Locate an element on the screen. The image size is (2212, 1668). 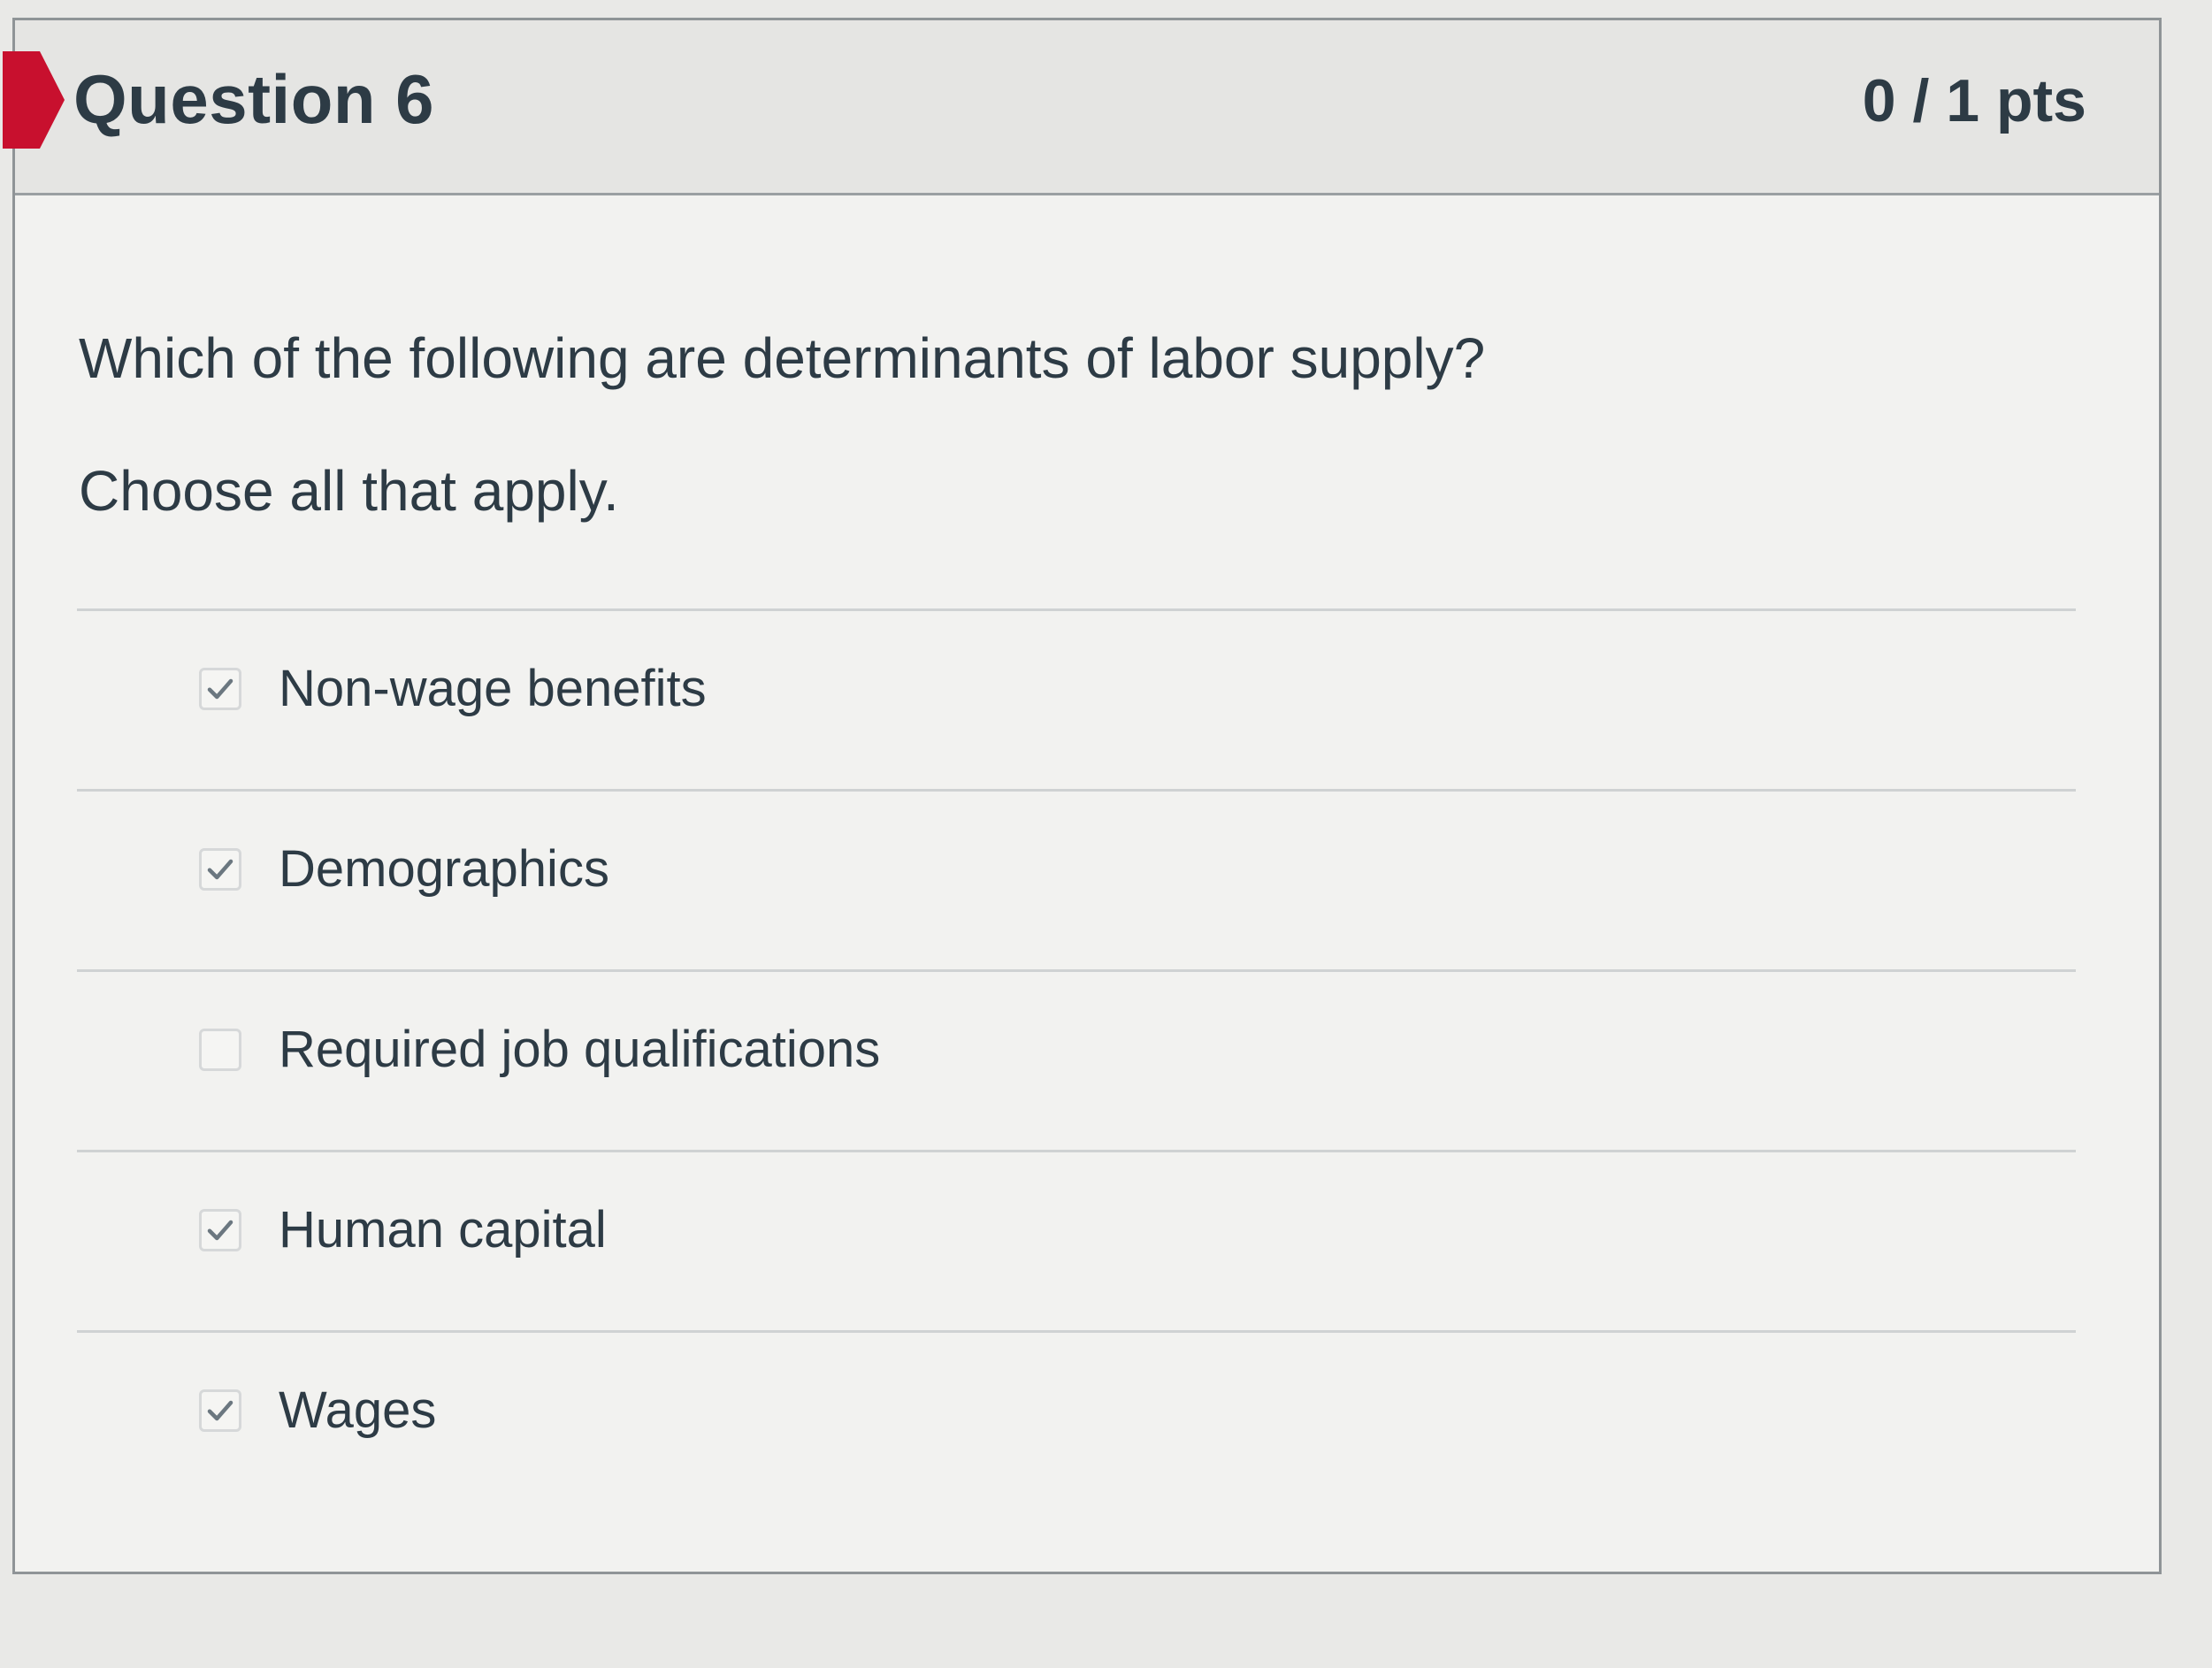
answer-label: Human capital is located at coordinates (443, 1230).